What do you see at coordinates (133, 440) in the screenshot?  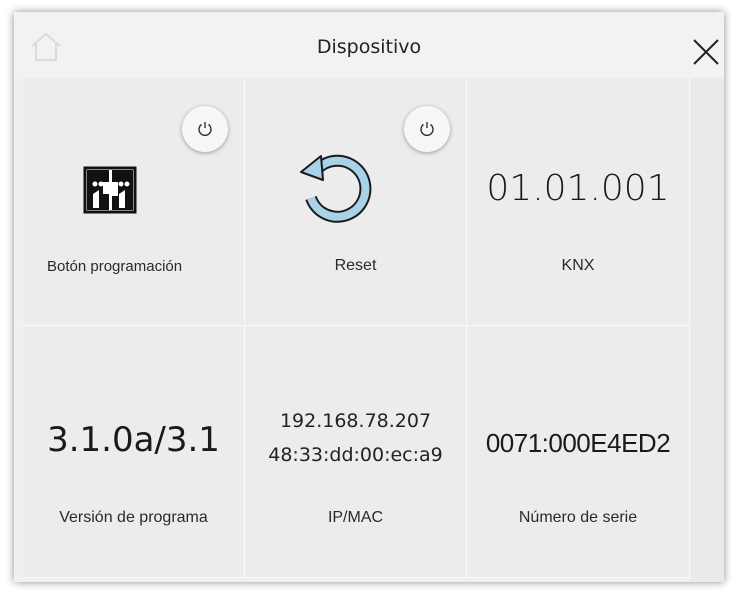 I see `program-version-value: 3.1.0a/3.1` at bounding box center [133, 440].